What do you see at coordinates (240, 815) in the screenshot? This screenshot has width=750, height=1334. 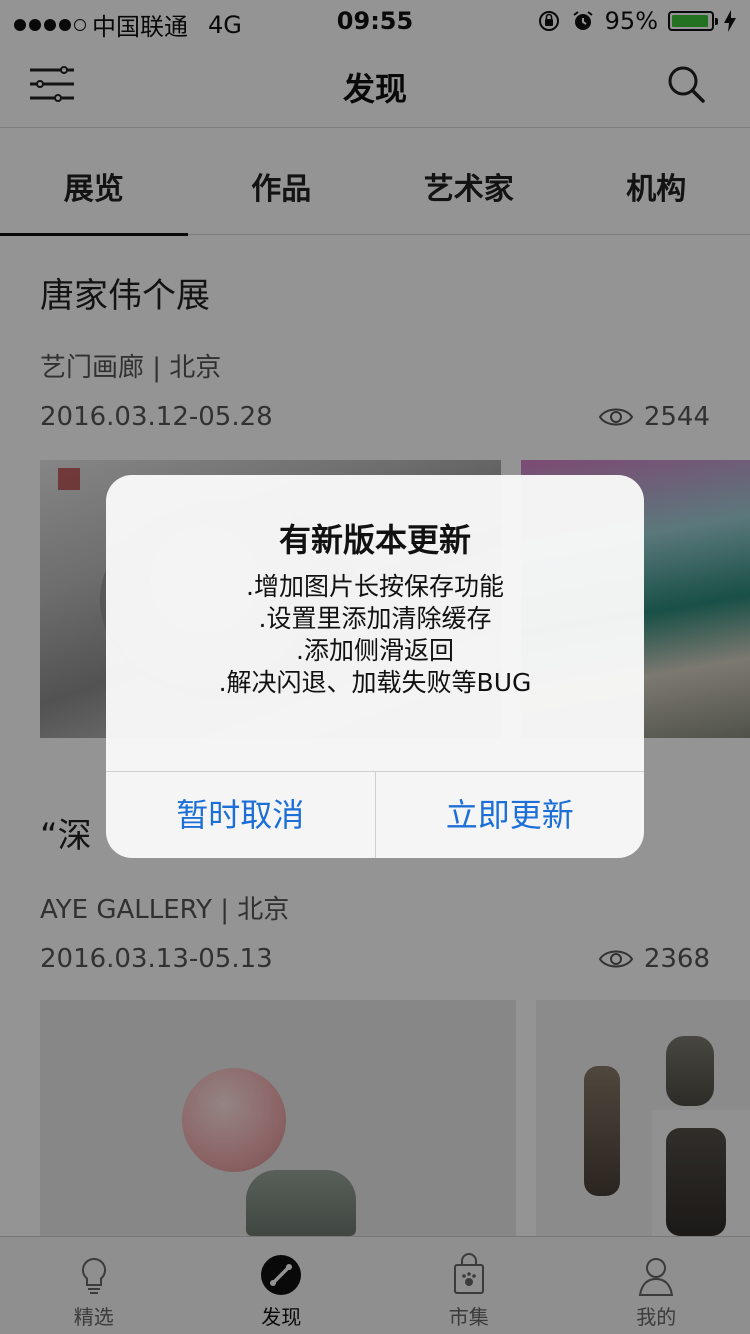 I see `cancel-button: 暂时取消` at bounding box center [240, 815].